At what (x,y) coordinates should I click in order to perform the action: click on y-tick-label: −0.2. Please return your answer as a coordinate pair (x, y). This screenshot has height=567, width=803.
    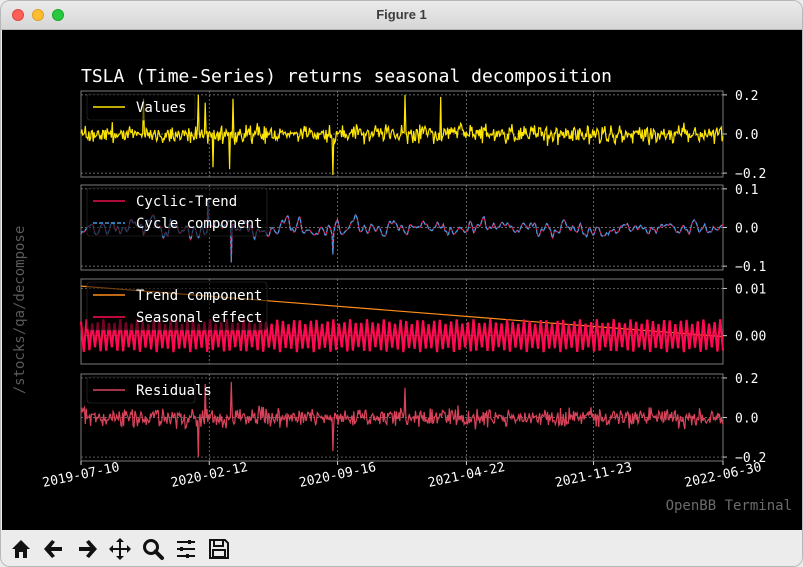
    Looking at the image, I should click on (750, 174).